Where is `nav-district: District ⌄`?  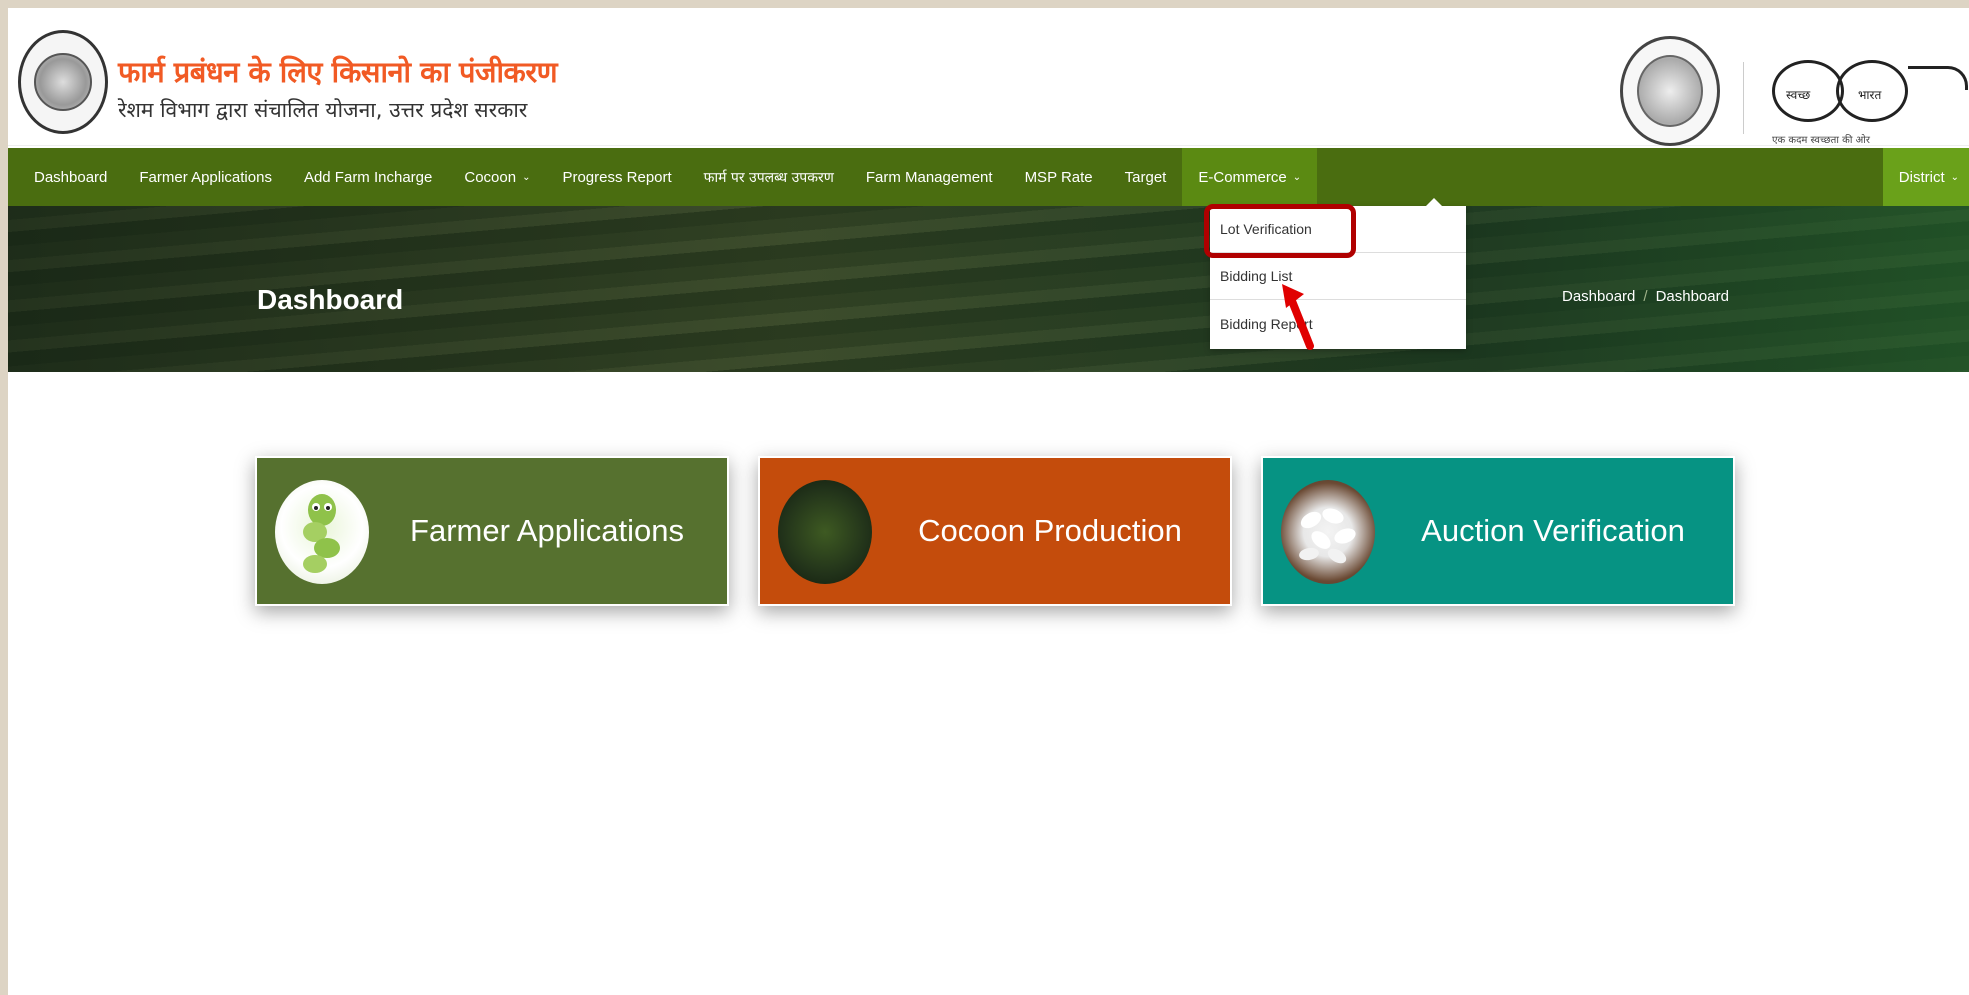
nav-district: District ⌄ is located at coordinates (1925, 177).